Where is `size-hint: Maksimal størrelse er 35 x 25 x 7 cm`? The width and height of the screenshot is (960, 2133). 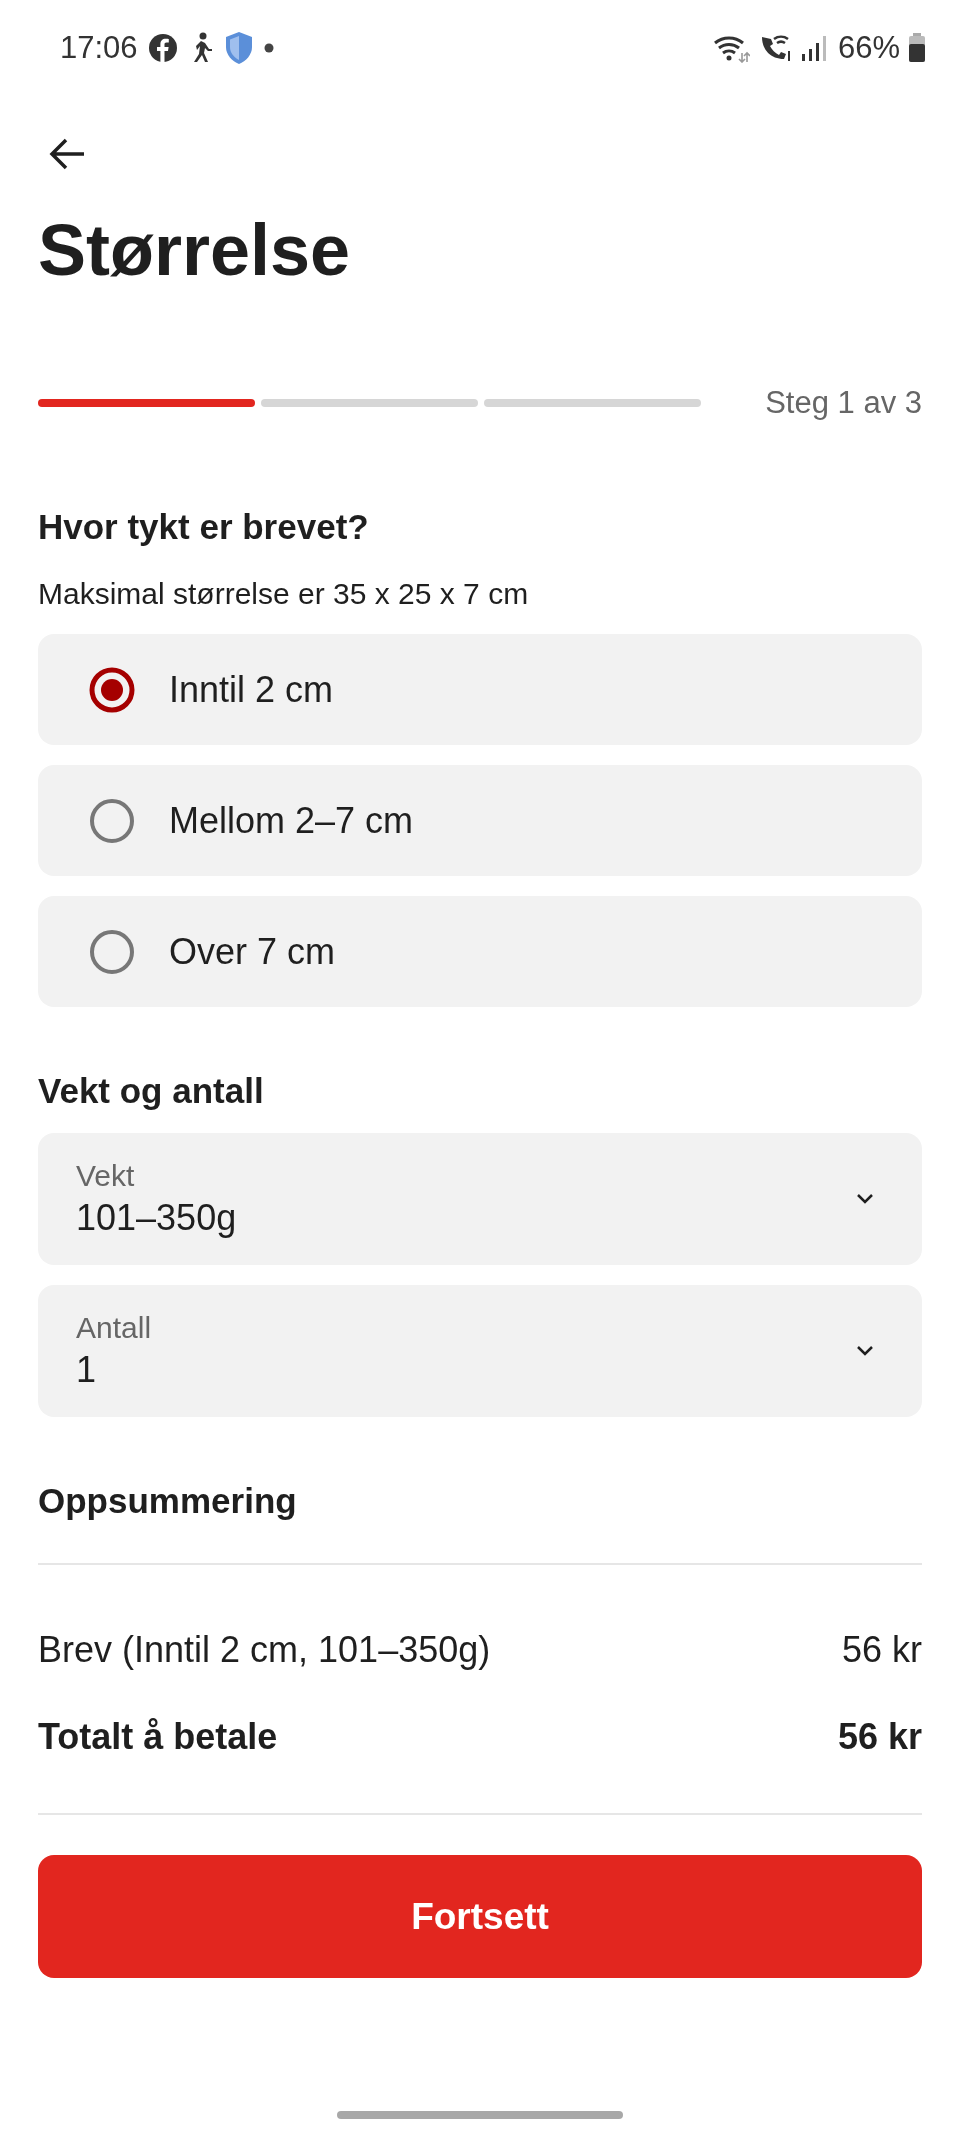 size-hint: Maksimal størrelse er 35 x 25 x 7 cm is located at coordinates (284, 594).